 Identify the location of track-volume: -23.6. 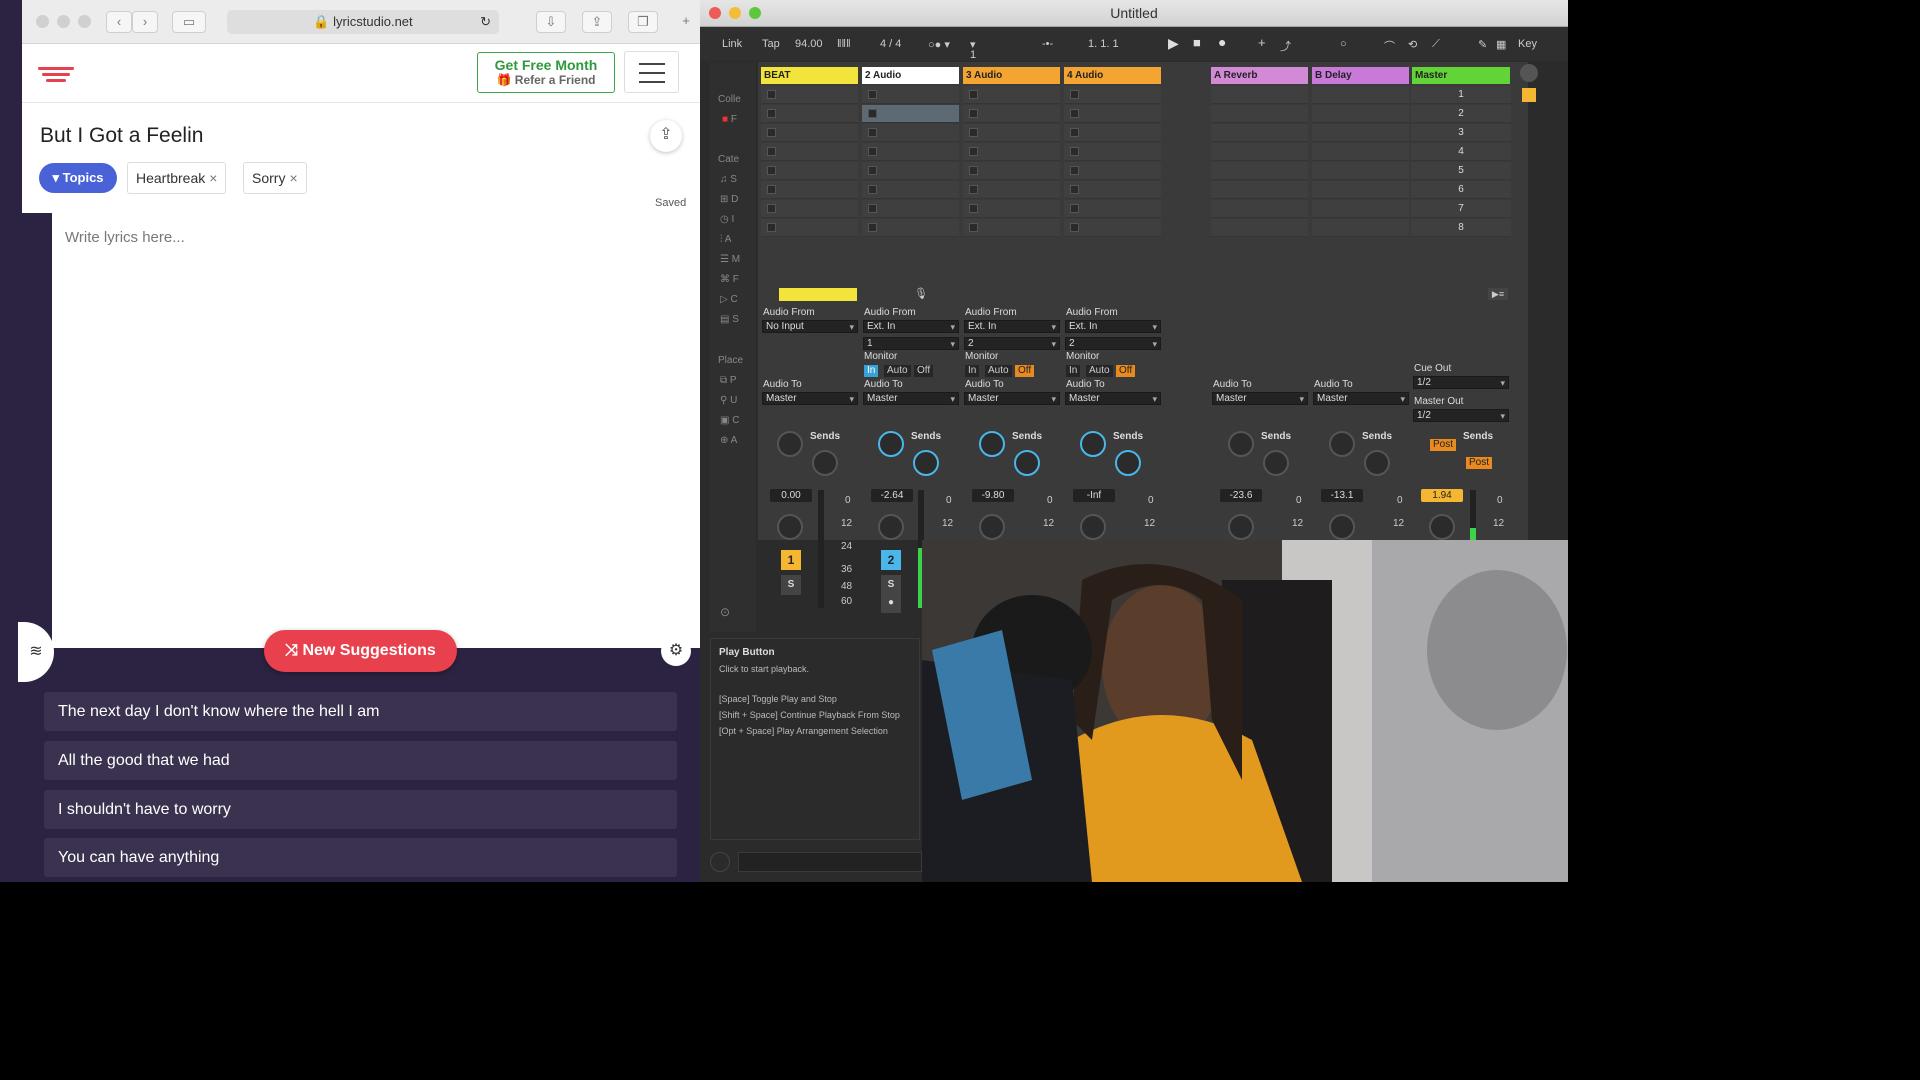
(1241, 495).